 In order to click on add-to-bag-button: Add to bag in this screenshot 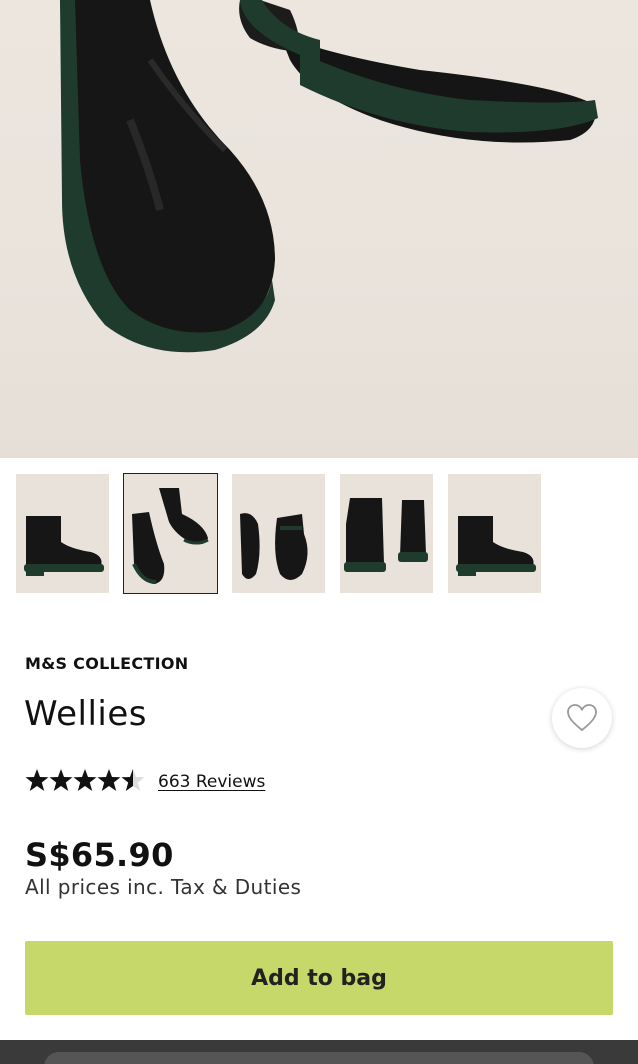, I will do `click(319, 978)`.